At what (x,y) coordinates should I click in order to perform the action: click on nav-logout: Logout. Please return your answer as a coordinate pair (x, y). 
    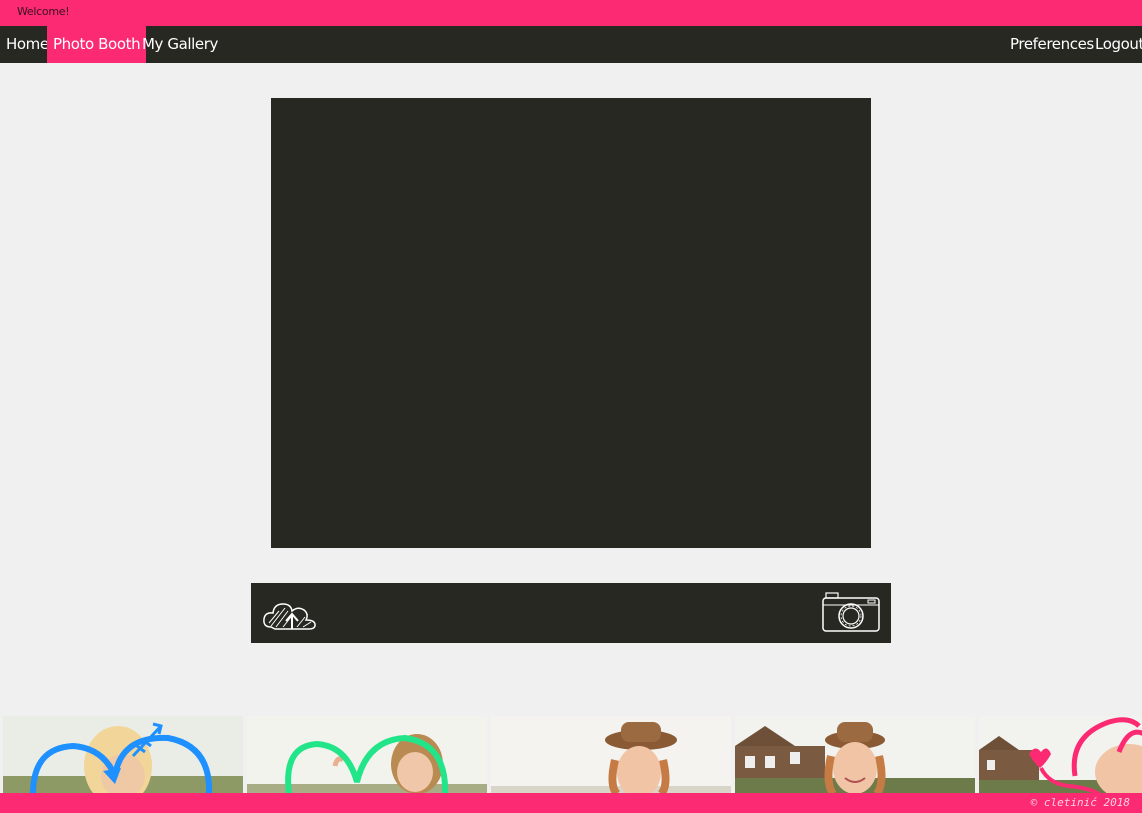
    Looking at the image, I should click on (1115, 44).